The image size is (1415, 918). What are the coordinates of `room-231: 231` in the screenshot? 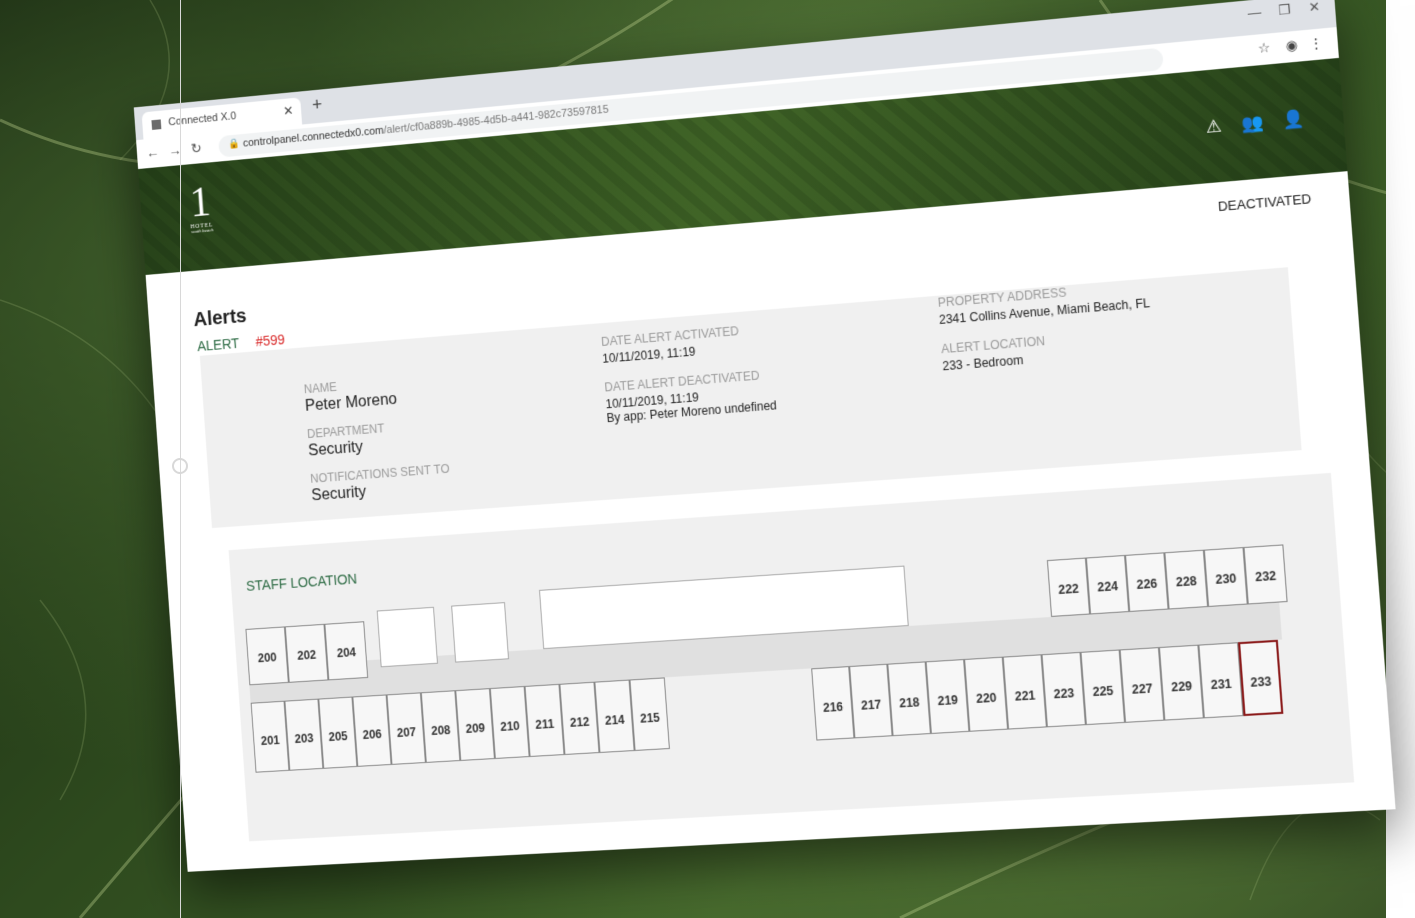 It's located at (1221, 680).